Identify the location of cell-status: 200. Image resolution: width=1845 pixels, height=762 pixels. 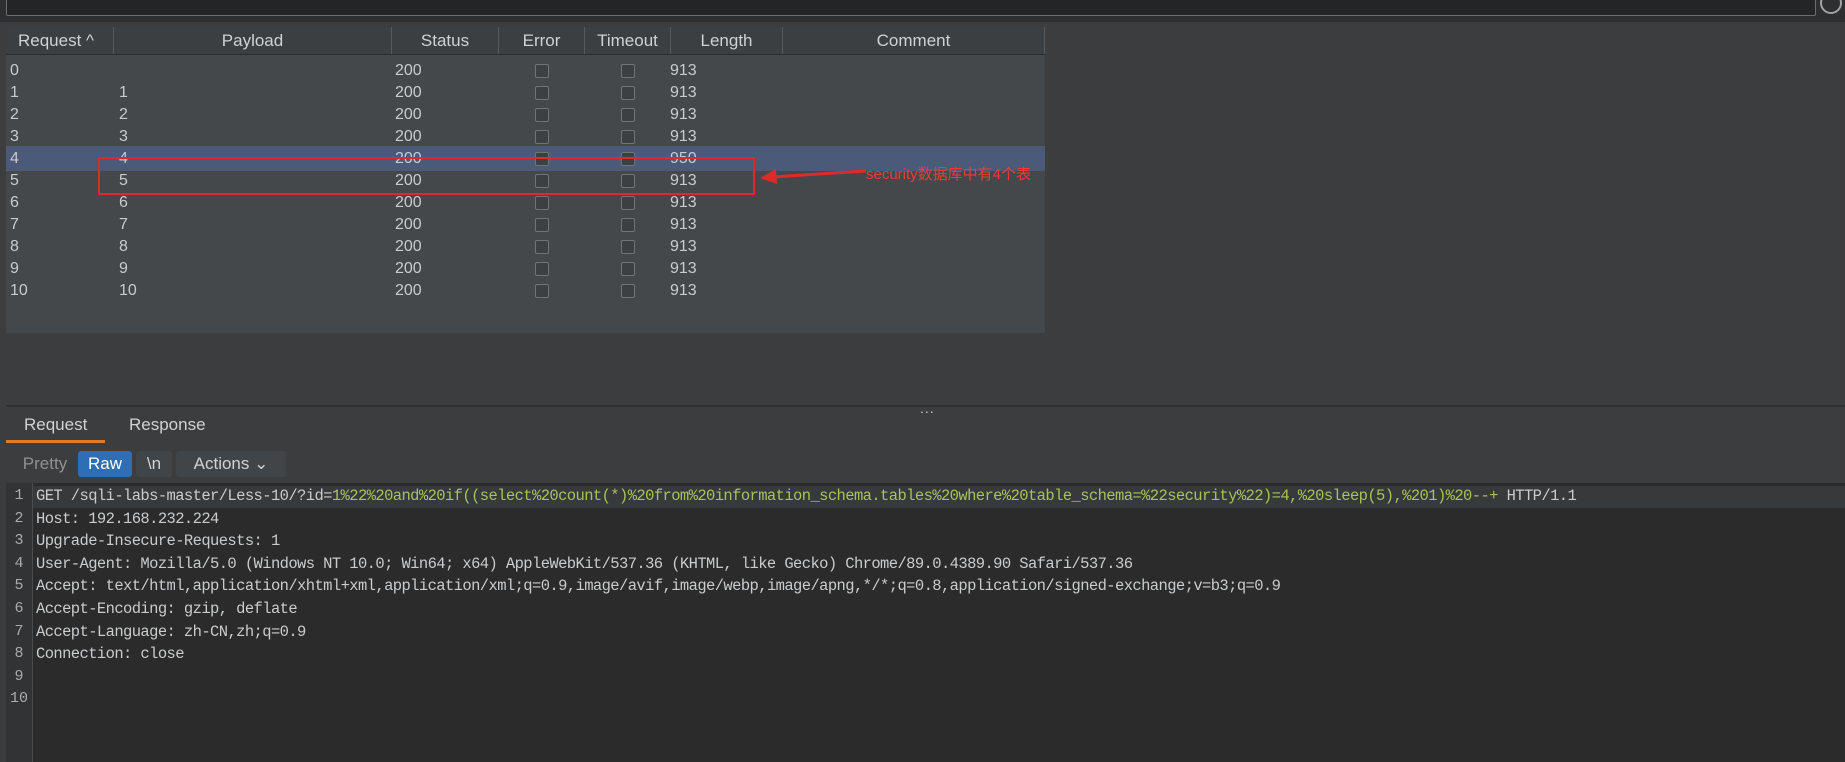
(408, 290).